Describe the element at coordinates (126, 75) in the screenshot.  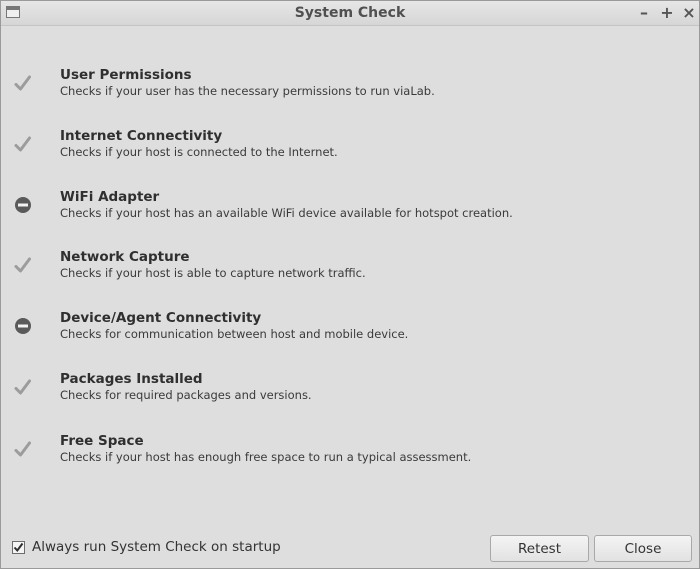
I see `check-title: User Permissions` at that location.